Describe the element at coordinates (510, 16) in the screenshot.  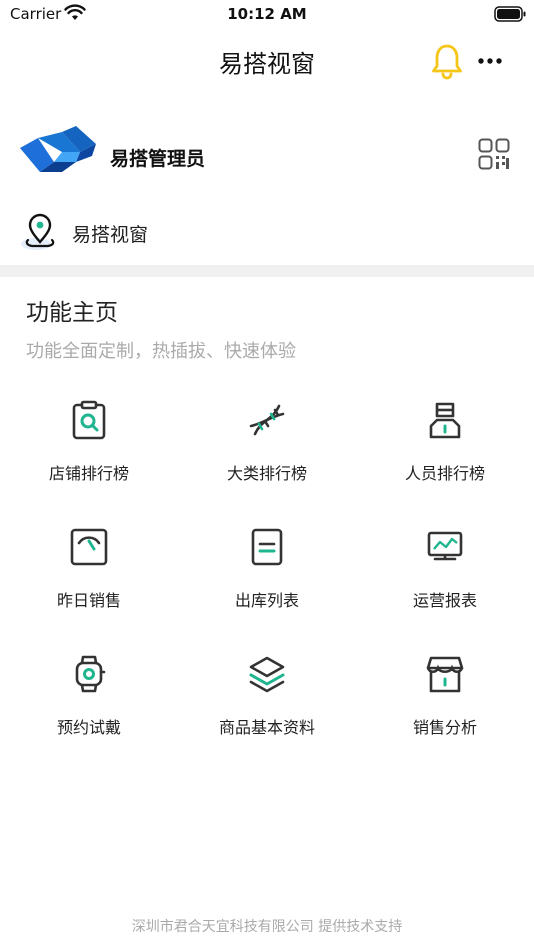
I see `battery-icon` at that location.